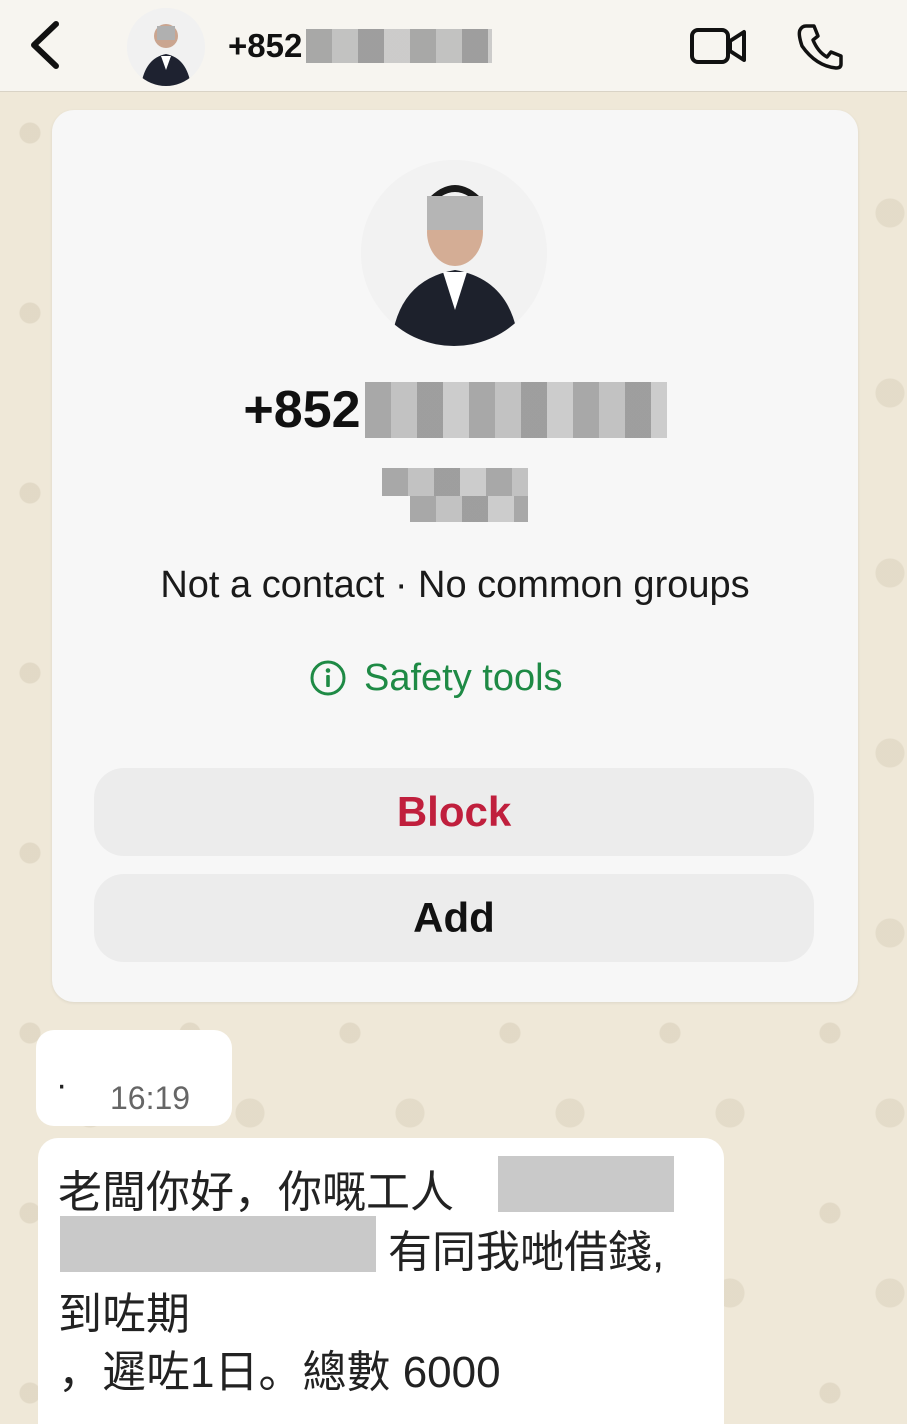  What do you see at coordinates (463, 677) in the screenshot?
I see `safety-tools-label: Safety tools` at bounding box center [463, 677].